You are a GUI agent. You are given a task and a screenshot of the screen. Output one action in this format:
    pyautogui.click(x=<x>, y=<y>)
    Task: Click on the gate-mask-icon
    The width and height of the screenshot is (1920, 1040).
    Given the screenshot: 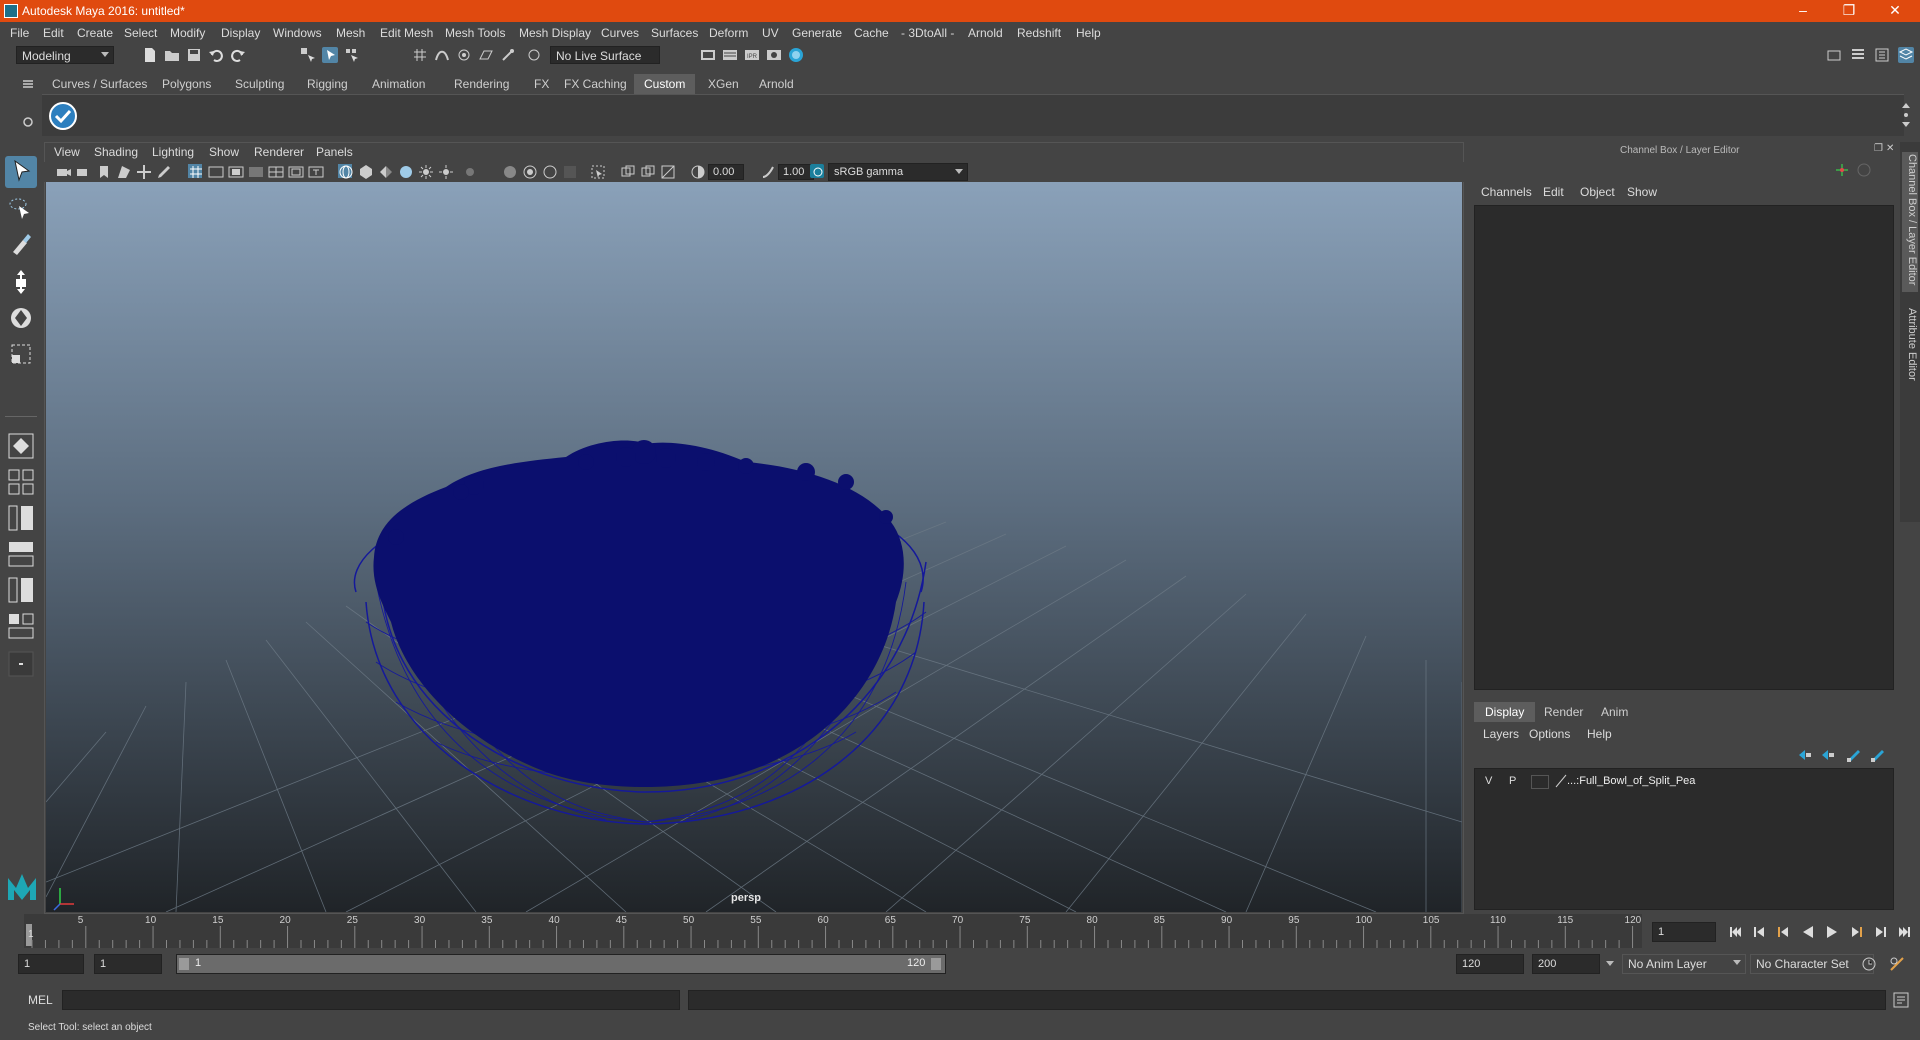 What is the action you would take?
    pyautogui.click(x=255, y=171)
    